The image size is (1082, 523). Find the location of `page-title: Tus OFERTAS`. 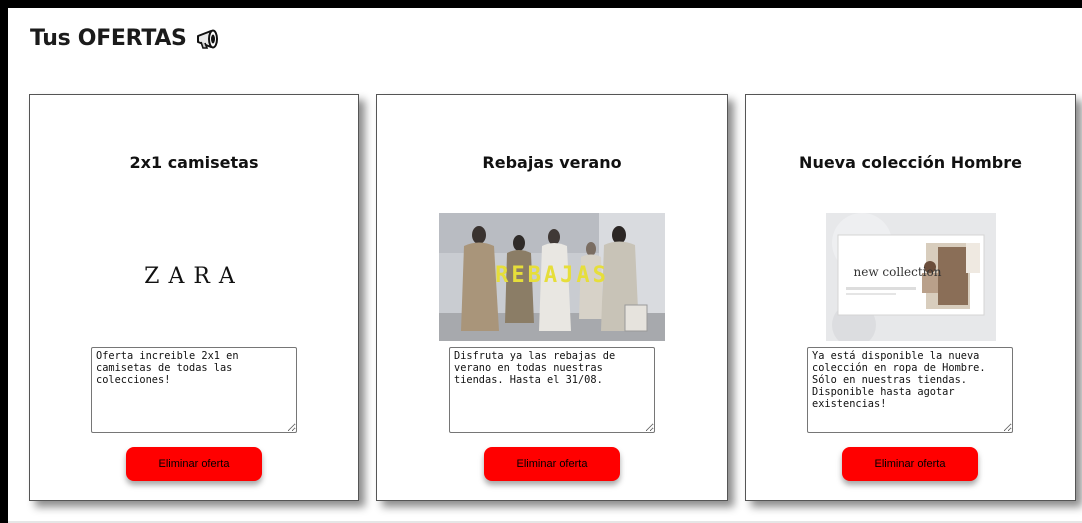

page-title: Tus OFERTAS is located at coordinates (127, 38).